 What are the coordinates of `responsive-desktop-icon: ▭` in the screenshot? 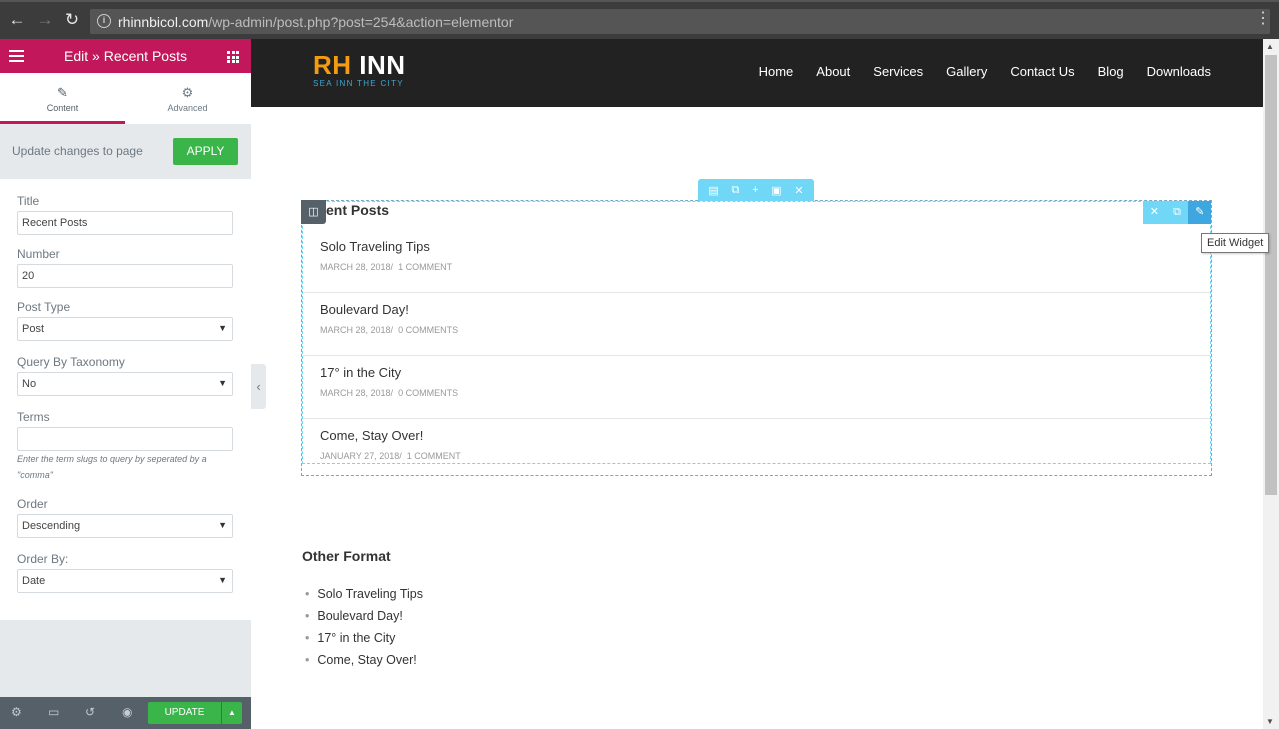 It's located at (53, 712).